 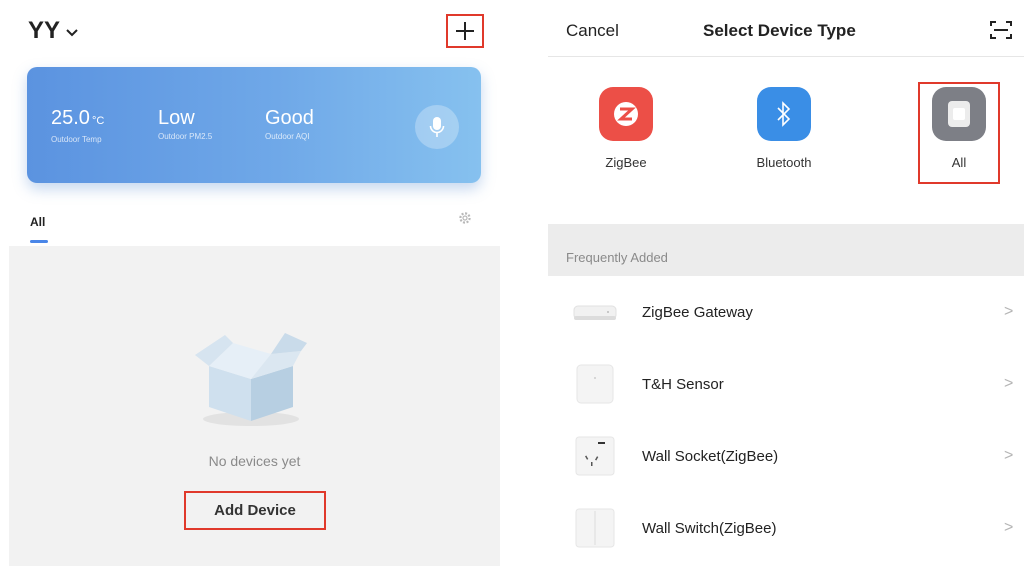 I want to click on add-device-plus-button, so click(x=465, y=31).